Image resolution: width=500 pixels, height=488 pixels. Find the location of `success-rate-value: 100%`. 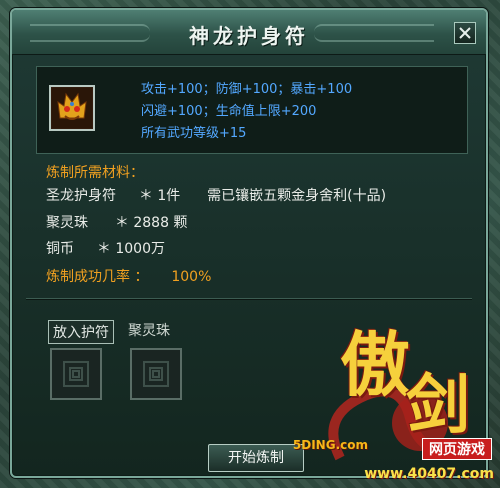

success-rate-value: 100% is located at coordinates (191, 277).